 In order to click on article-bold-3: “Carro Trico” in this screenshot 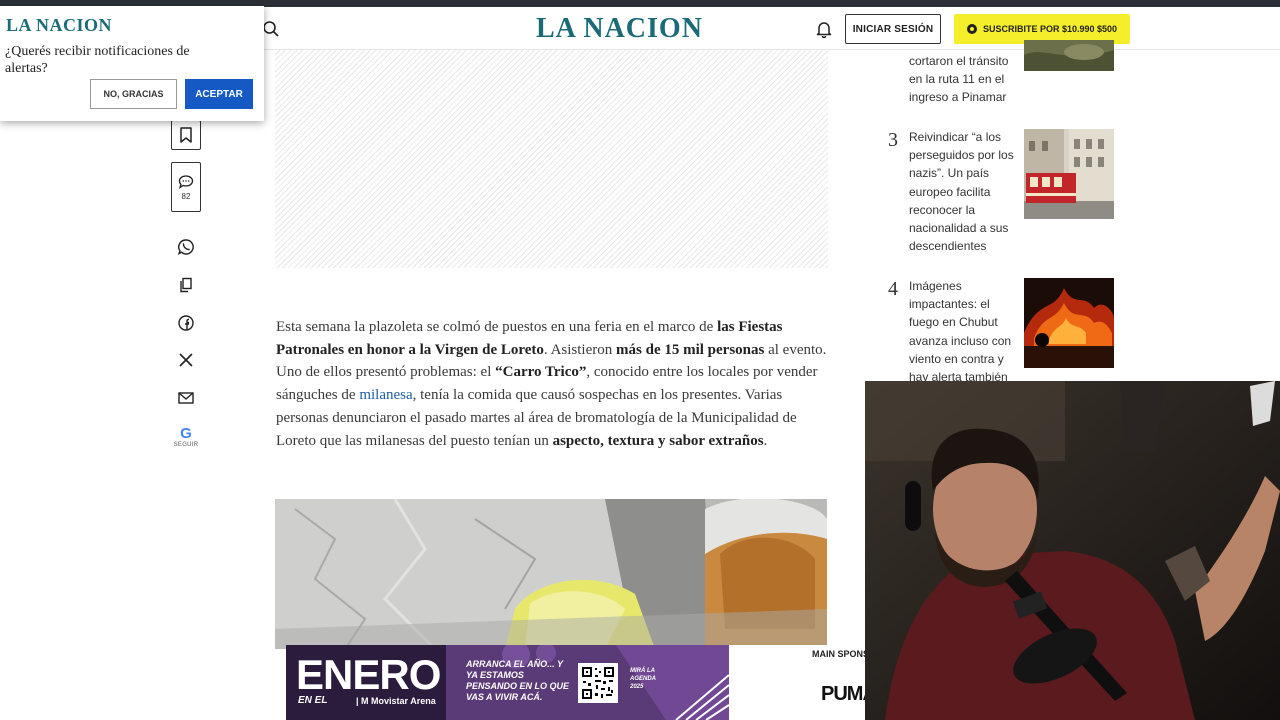, I will do `click(541, 372)`.